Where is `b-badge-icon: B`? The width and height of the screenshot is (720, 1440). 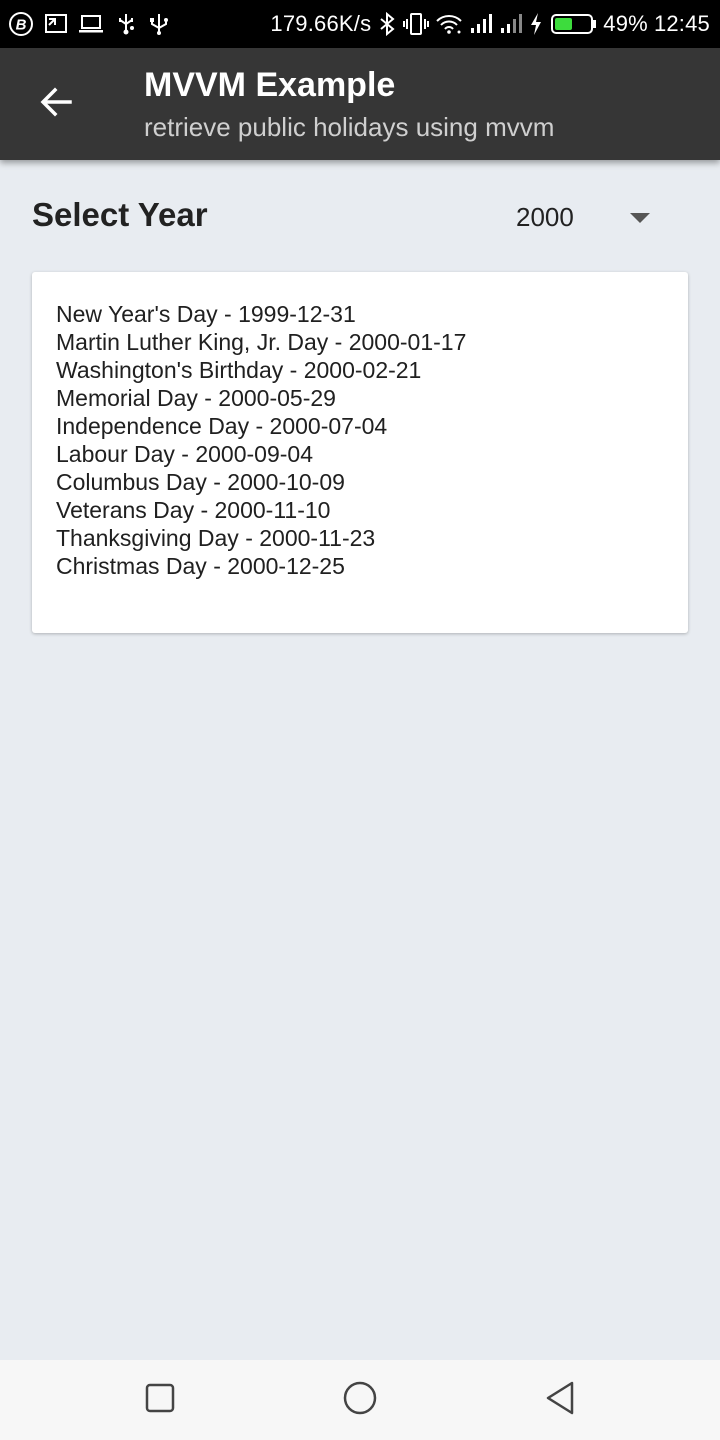
b-badge-icon: B is located at coordinates (21, 24).